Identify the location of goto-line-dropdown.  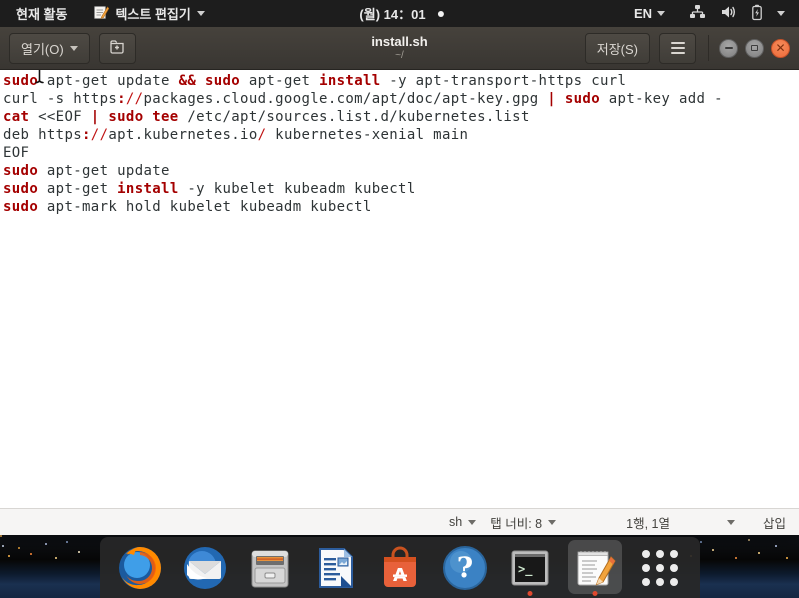
(730, 522).